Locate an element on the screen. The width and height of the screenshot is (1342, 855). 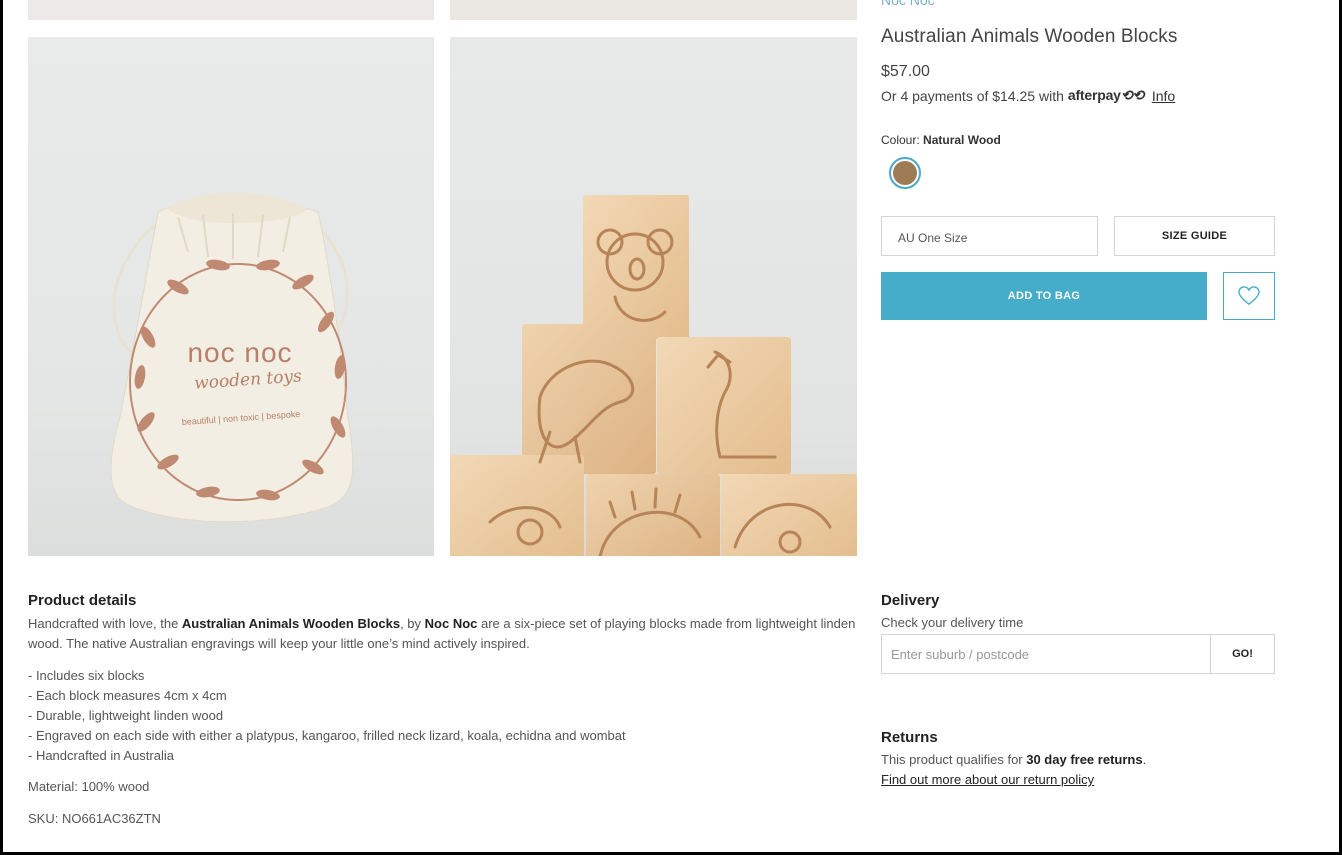
desc-text-1: Handcrafted with love, the is located at coordinates (105, 623).